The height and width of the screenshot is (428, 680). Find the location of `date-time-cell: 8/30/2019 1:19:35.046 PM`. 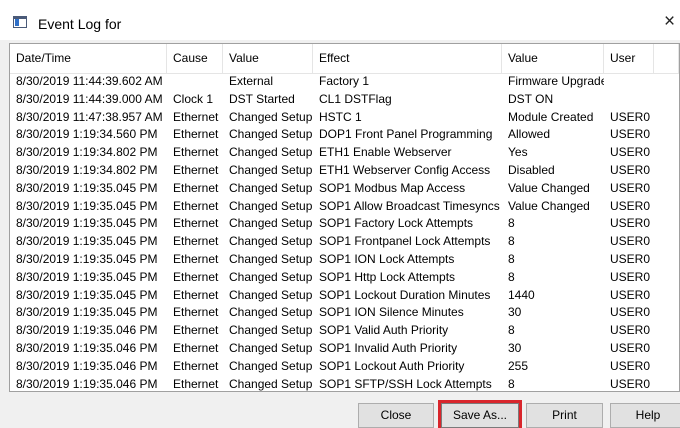

date-time-cell: 8/30/2019 1:19:35.046 PM is located at coordinates (87, 330).